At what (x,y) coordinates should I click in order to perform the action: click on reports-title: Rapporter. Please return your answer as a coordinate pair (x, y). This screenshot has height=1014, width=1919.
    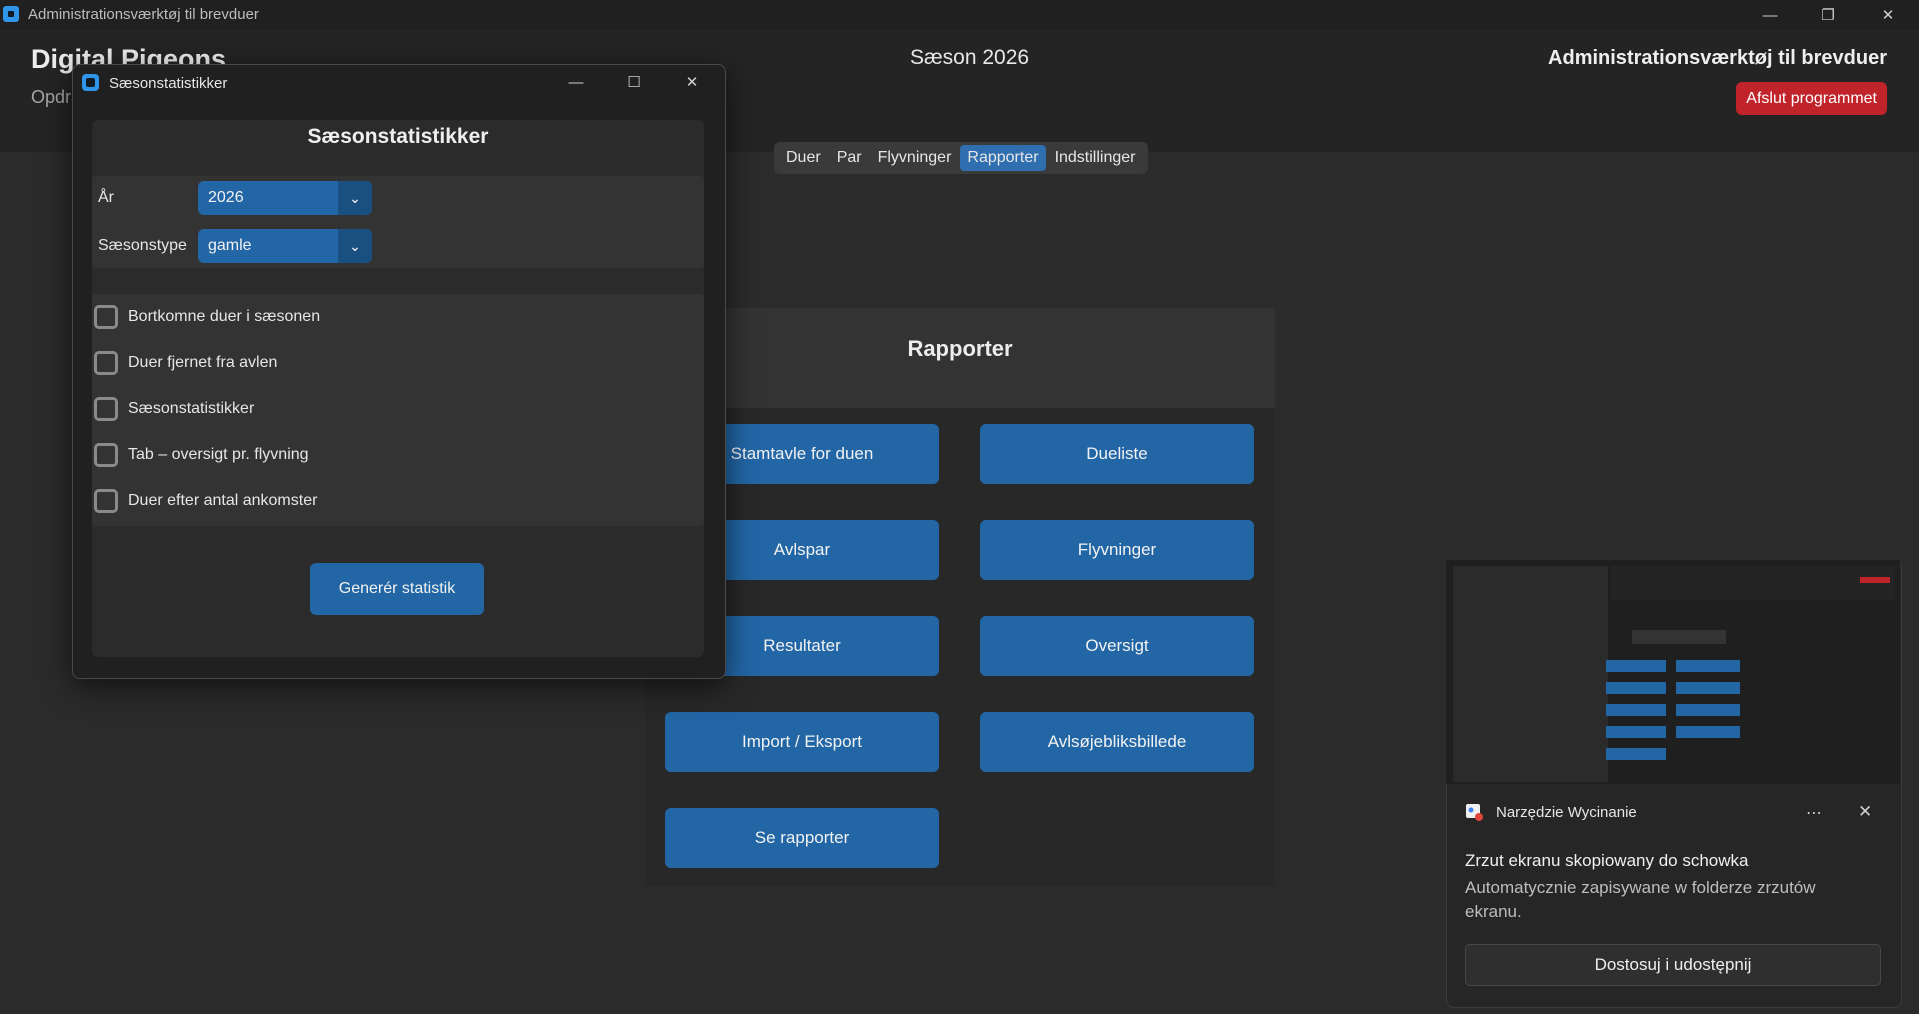
    Looking at the image, I should click on (960, 348).